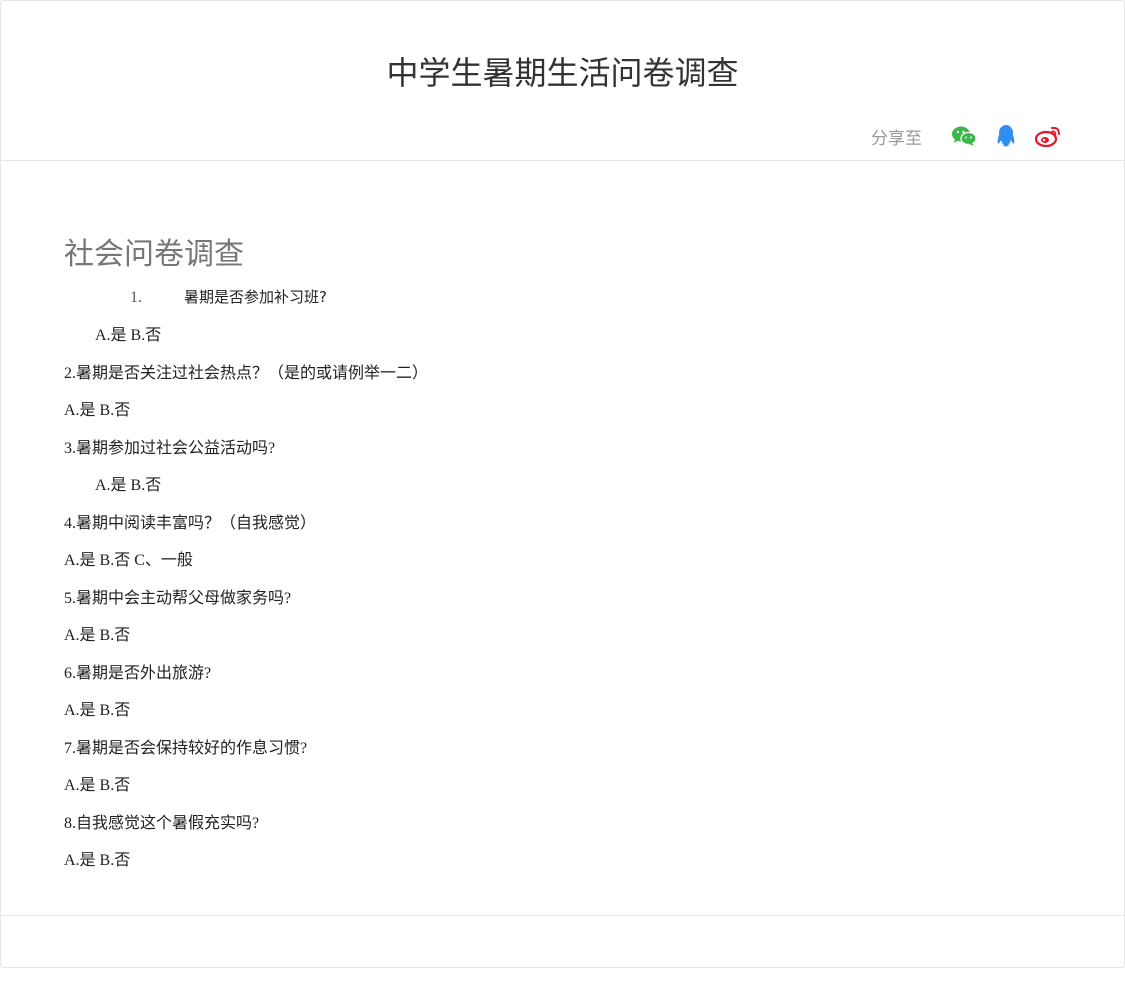  Describe the element at coordinates (186, 748) in the screenshot. I see `question-7-text: 7.暑期是否会保持较好的作息习惯?` at that location.